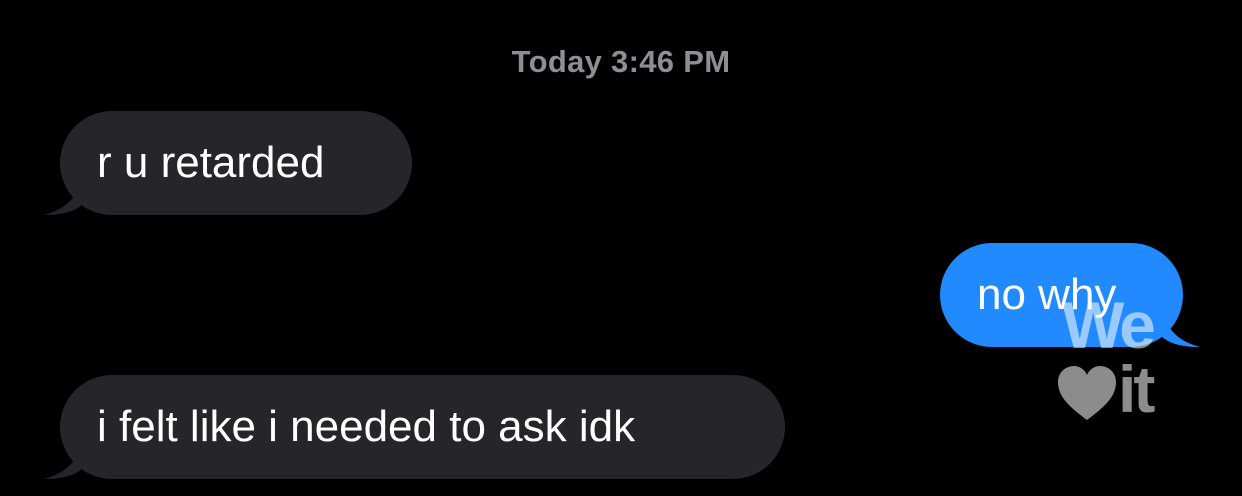 Image resolution: width=1242 pixels, height=496 pixels. Describe the element at coordinates (1136, 389) in the screenshot. I see `watermark-bottom-text: it` at that location.